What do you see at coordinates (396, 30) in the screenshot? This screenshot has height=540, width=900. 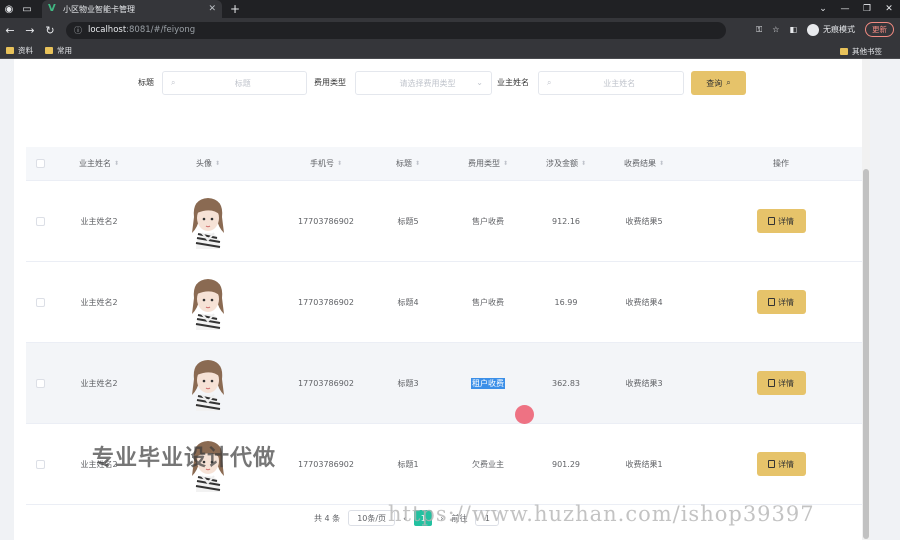 I see `url-field: ⓘ localhost :8081/#/feiyong` at bounding box center [396, 30].